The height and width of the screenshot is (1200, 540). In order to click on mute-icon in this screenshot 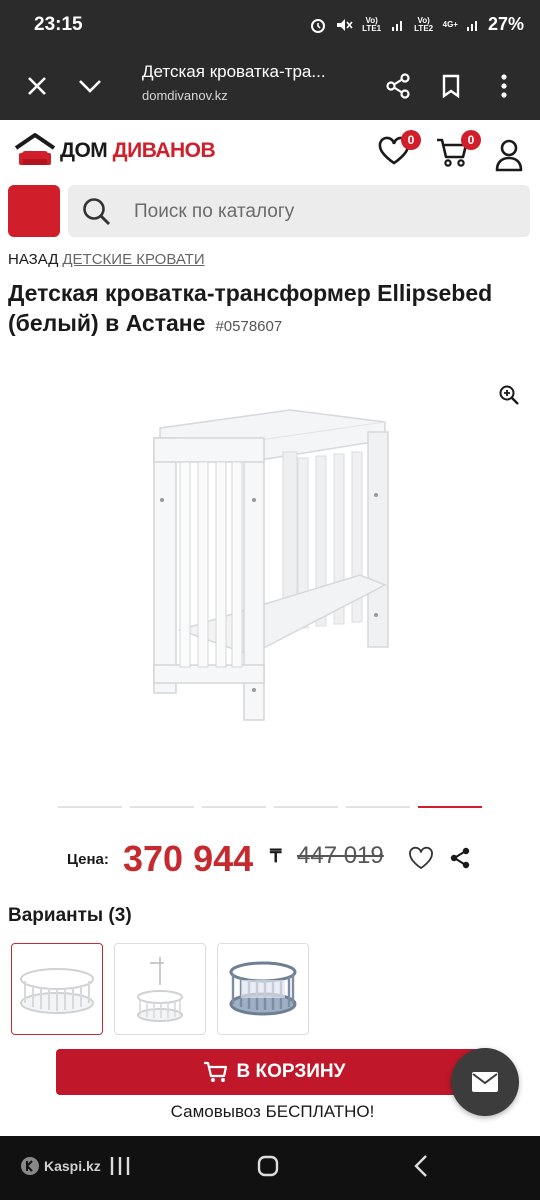, I will do `click(344, 24)`.